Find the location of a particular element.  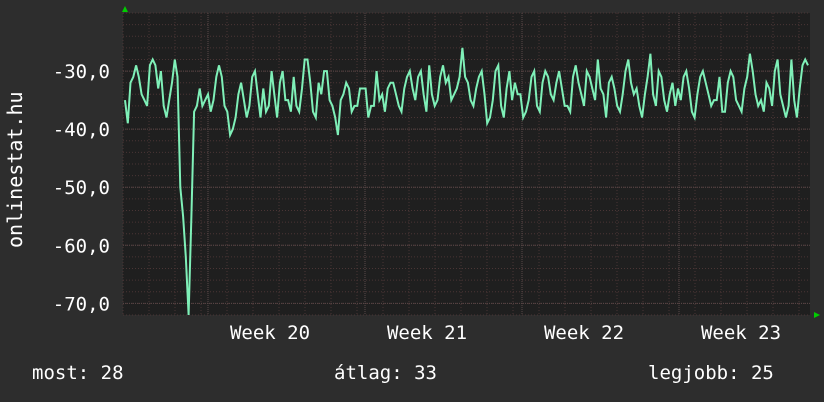

y-tick-label: -50,0 is located at coordinates (81, 188).